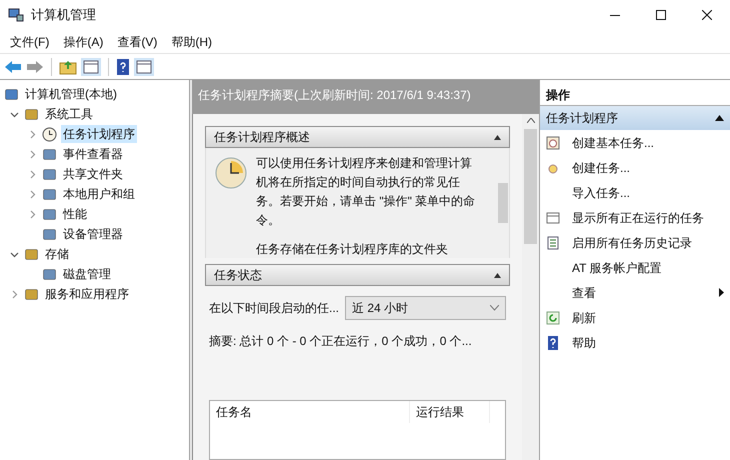  Describe the element at coordinates (635, 217) in the screenshot. I see `action-item: 显示所有正在运行的任务` at that location.